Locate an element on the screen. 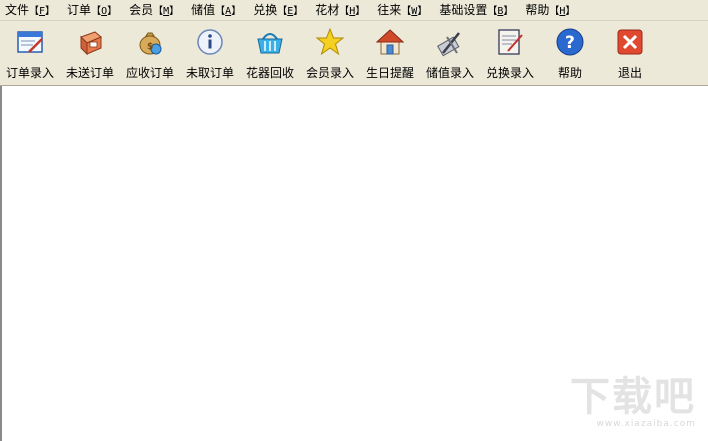 The height and width of the screenshot is (441, 708). menu-basic-settings: 基础设置【B】 is located at coordinates (477, 10).